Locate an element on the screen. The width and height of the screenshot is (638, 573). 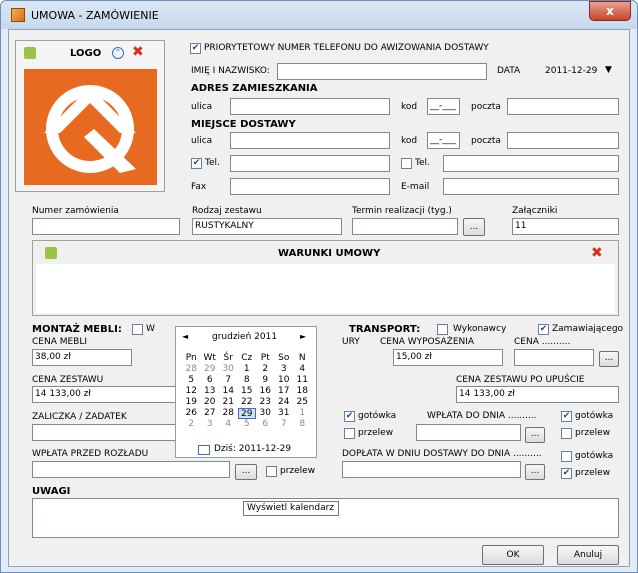
calendar-day: 21 is located at coordinates (228, 402).